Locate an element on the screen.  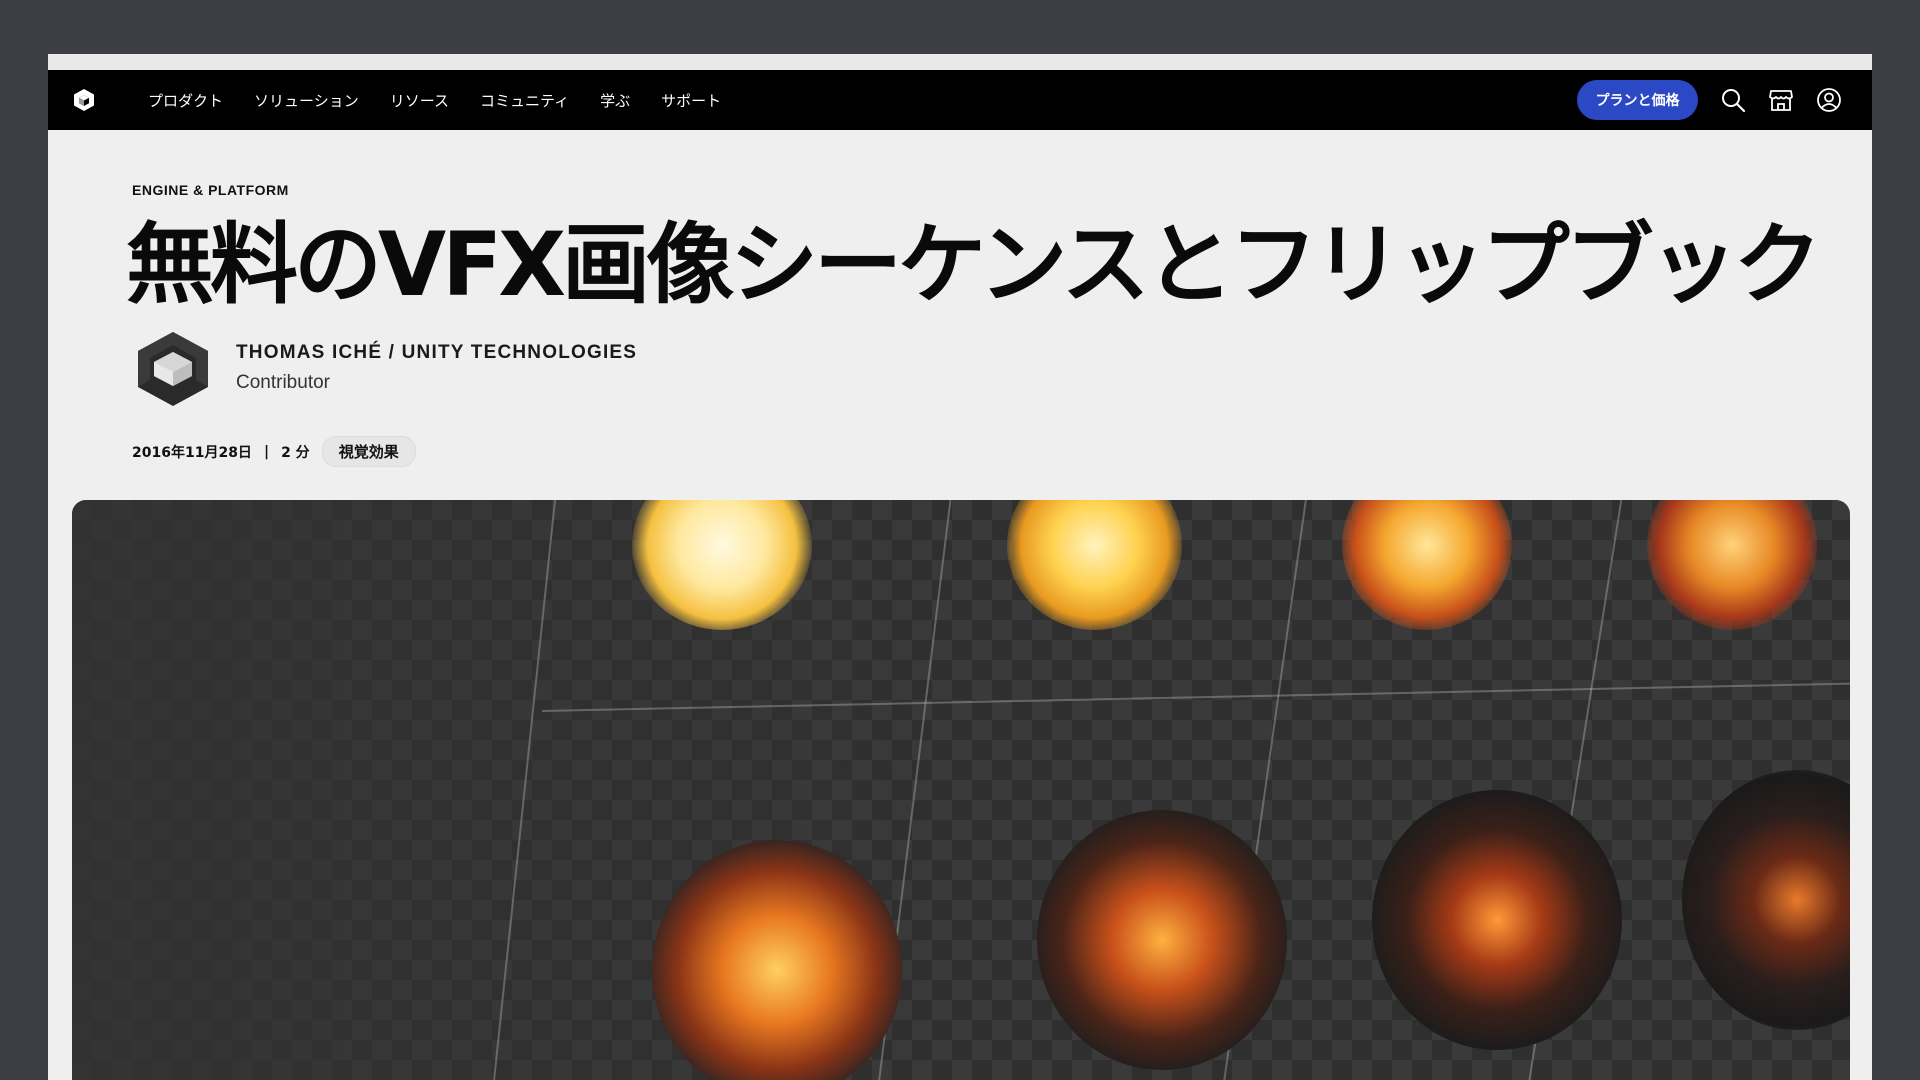
unity-logo-icon is located at coordinates (84, 100).